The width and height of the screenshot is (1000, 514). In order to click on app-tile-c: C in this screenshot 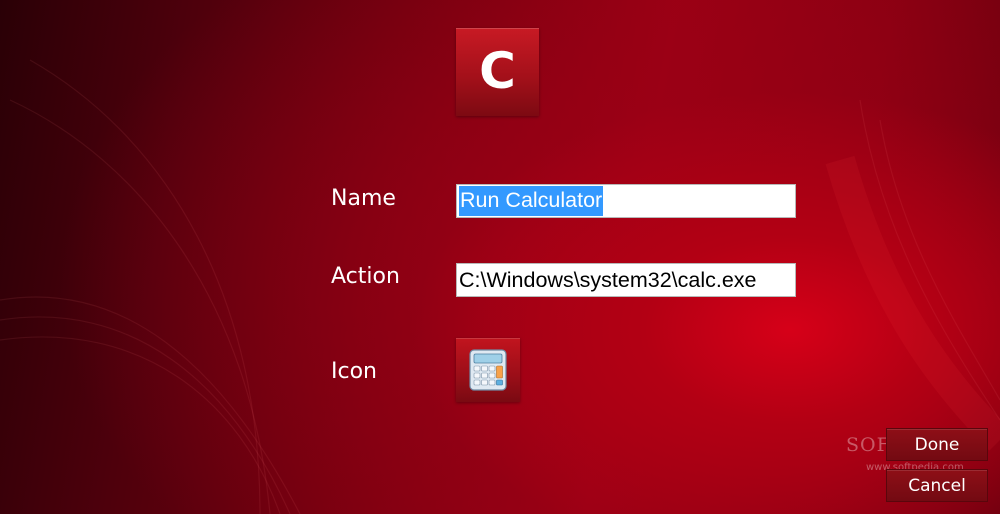, I will do `click(497, 72)`.